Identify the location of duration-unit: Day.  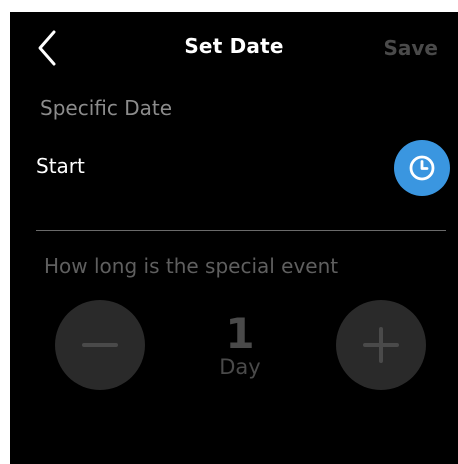
(240, 367).